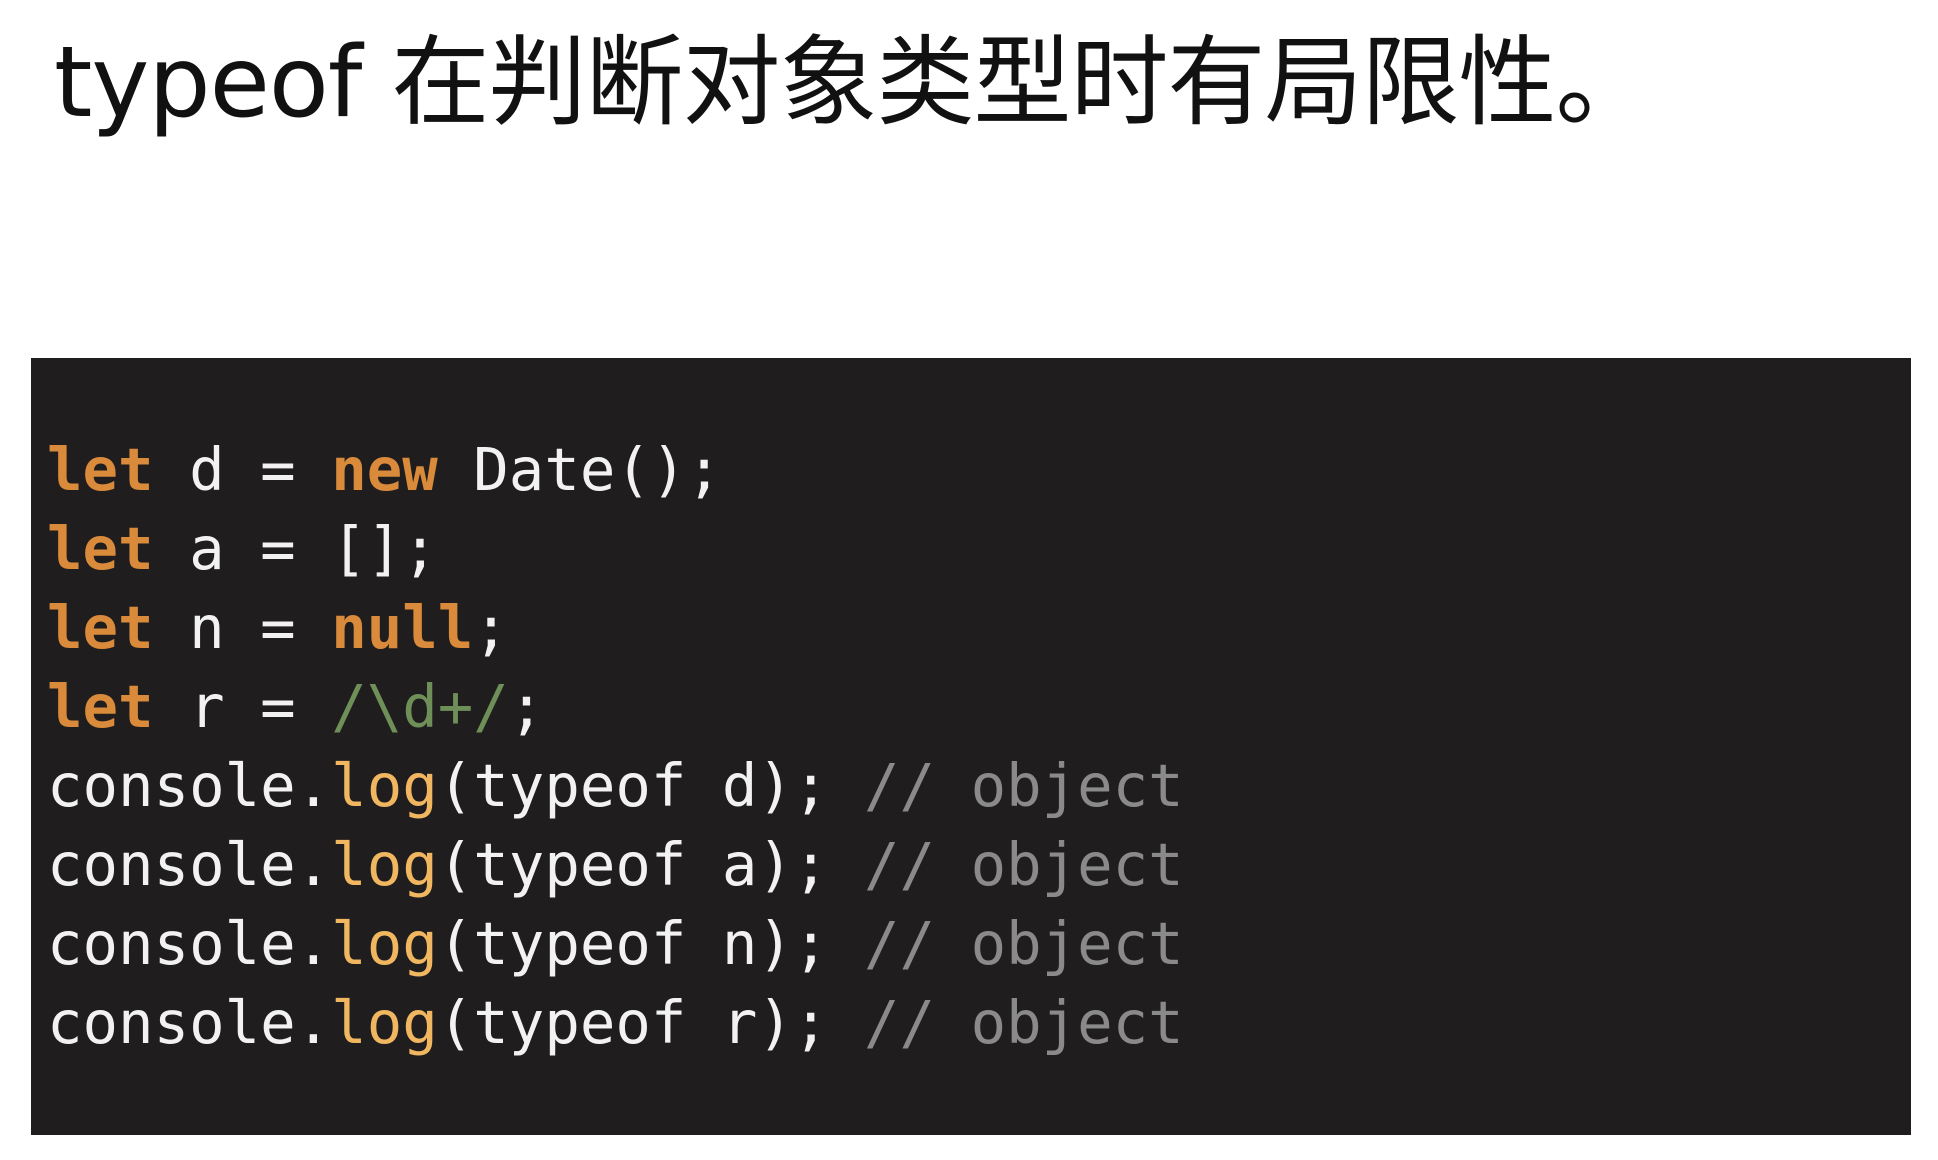  Describe the element at coordinates (651, 785) in the screenshot. I see `code-text: (typeof d);` at that location.